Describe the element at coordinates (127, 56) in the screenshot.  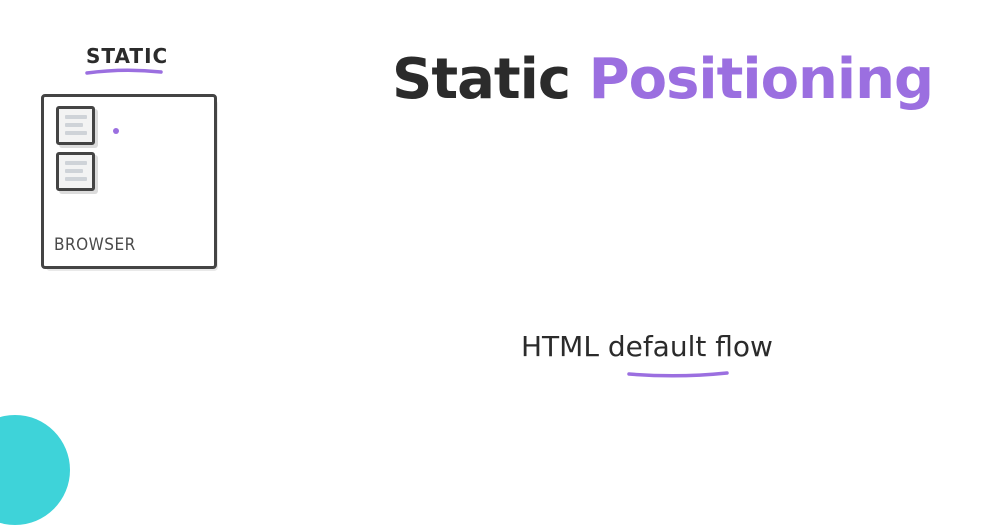
I see `static-label: STATIC` at that location.